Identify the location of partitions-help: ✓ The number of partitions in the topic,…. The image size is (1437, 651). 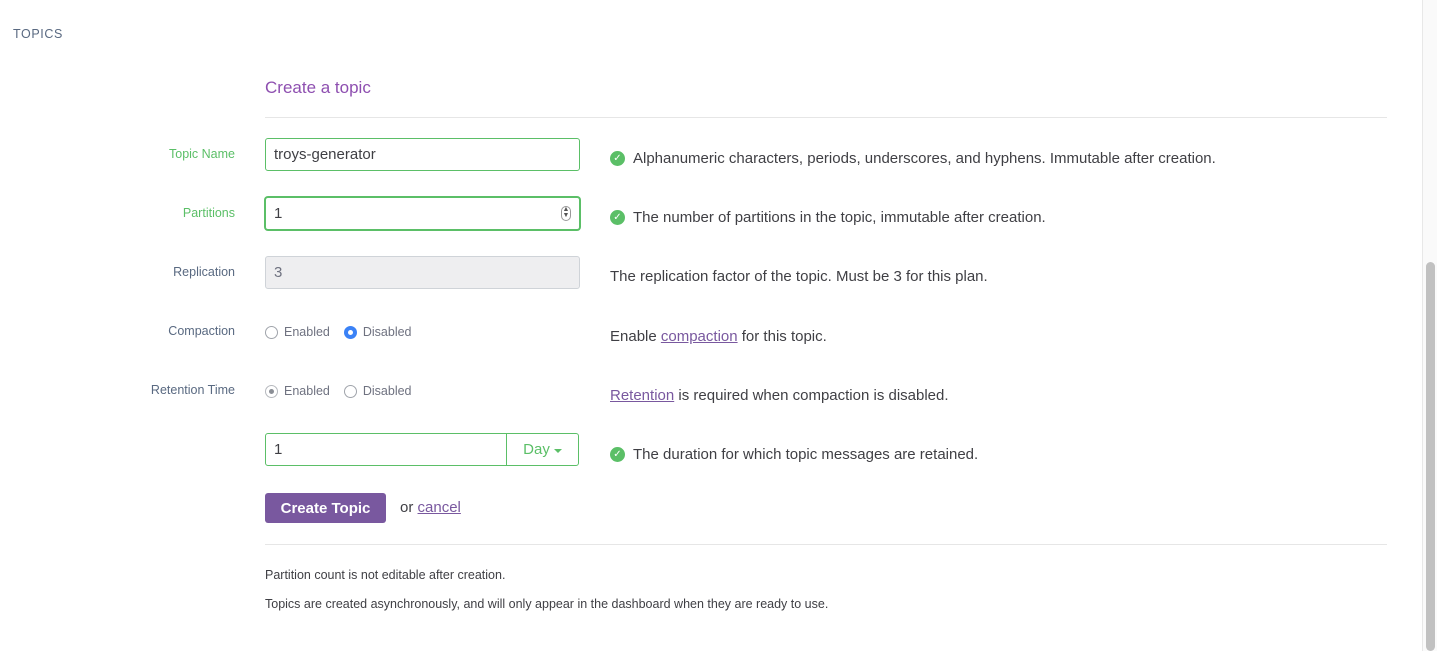
(828, 217).